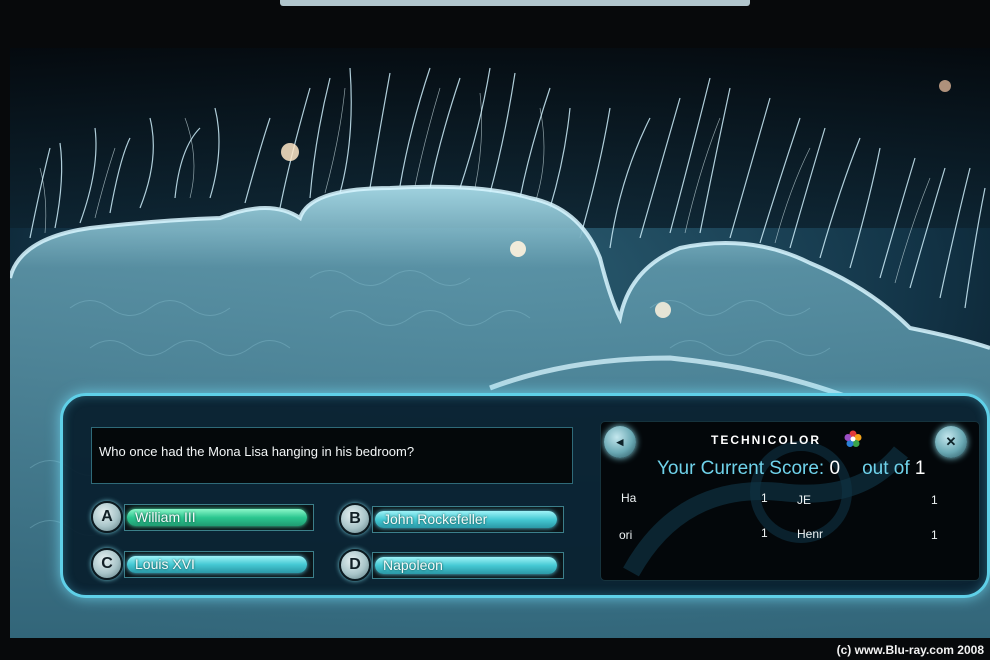  I want to click on out-of-label: out of, so click(886, 468).